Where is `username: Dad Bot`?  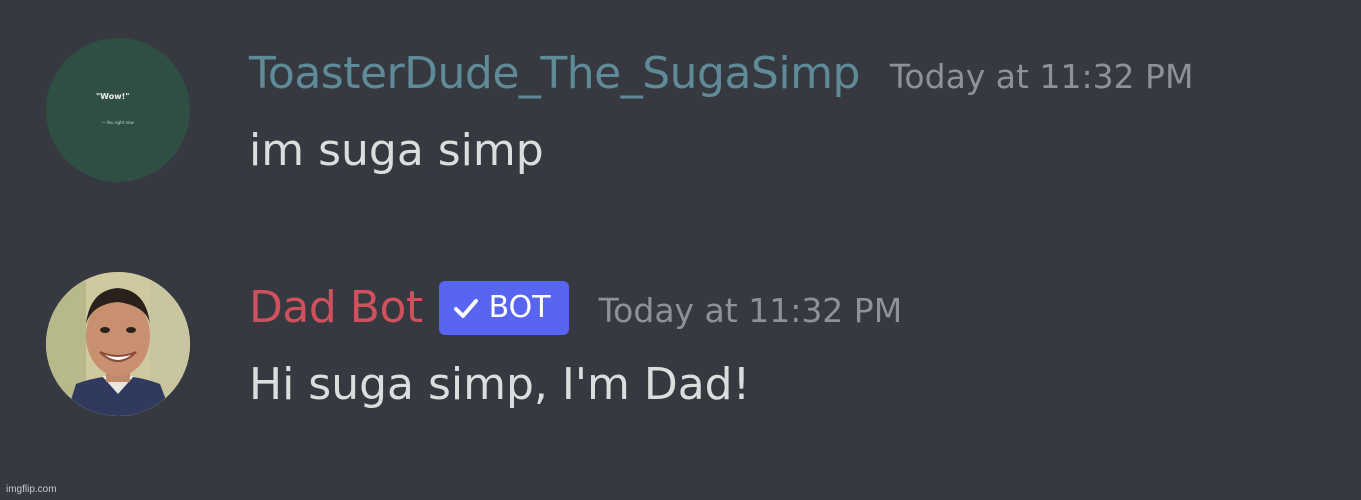 username: Dad Bot is located at coordinates (336, 308).